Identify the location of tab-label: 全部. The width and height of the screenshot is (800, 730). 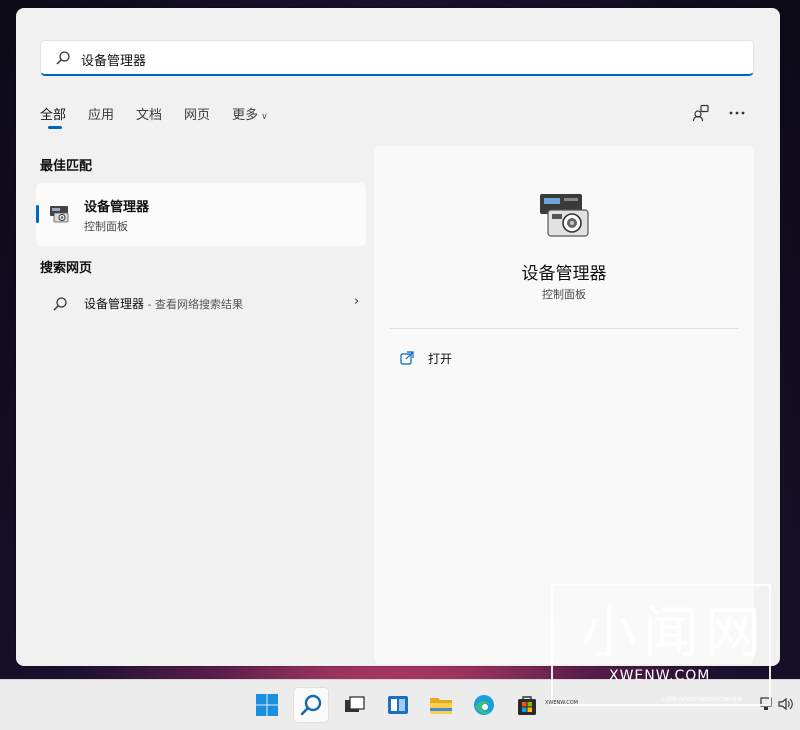
(53, 115).